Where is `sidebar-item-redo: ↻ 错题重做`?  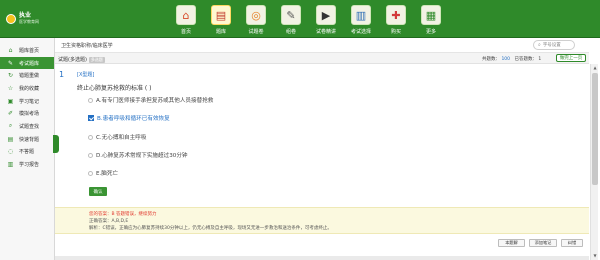
sidebar-item-redo: ↻ 错题重做 is located at coordinates (27, 75).